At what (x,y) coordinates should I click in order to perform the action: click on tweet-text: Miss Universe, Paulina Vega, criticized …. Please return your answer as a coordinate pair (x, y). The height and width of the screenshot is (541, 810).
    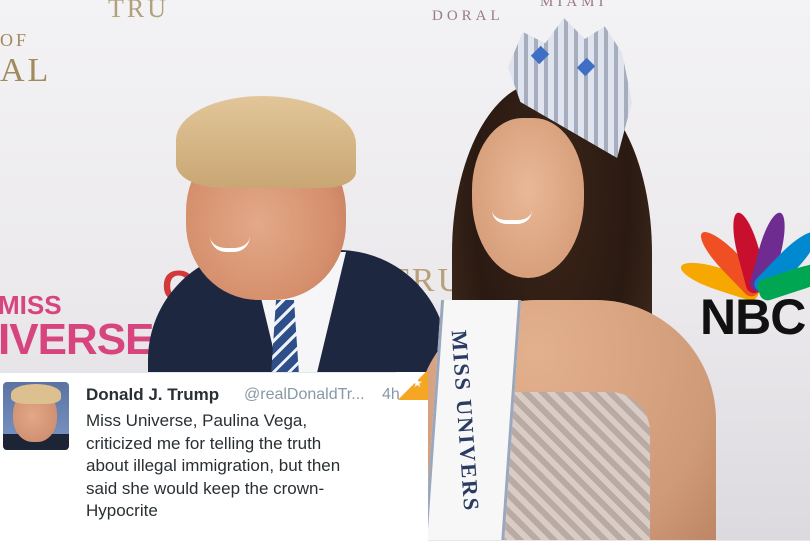
    Looking at the image, I should click on (251, 466).